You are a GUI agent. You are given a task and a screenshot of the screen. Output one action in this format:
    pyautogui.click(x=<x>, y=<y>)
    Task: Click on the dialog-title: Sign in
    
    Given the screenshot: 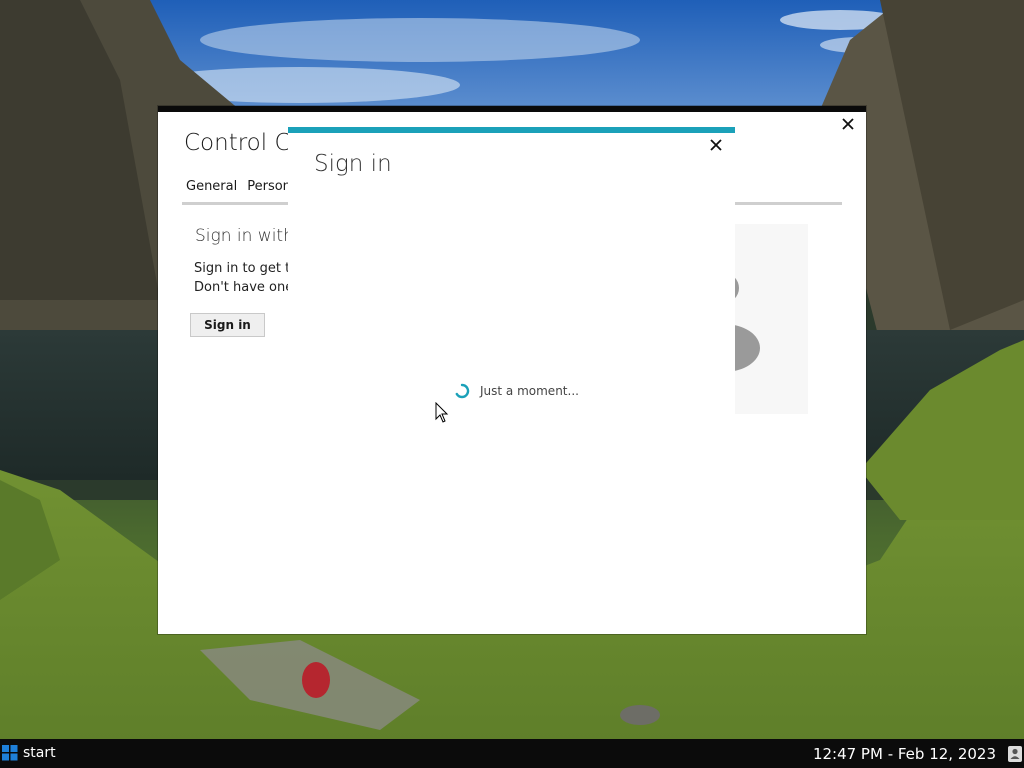 What is the action you would take?
    pyautogui.click(x=353, y=164)
    